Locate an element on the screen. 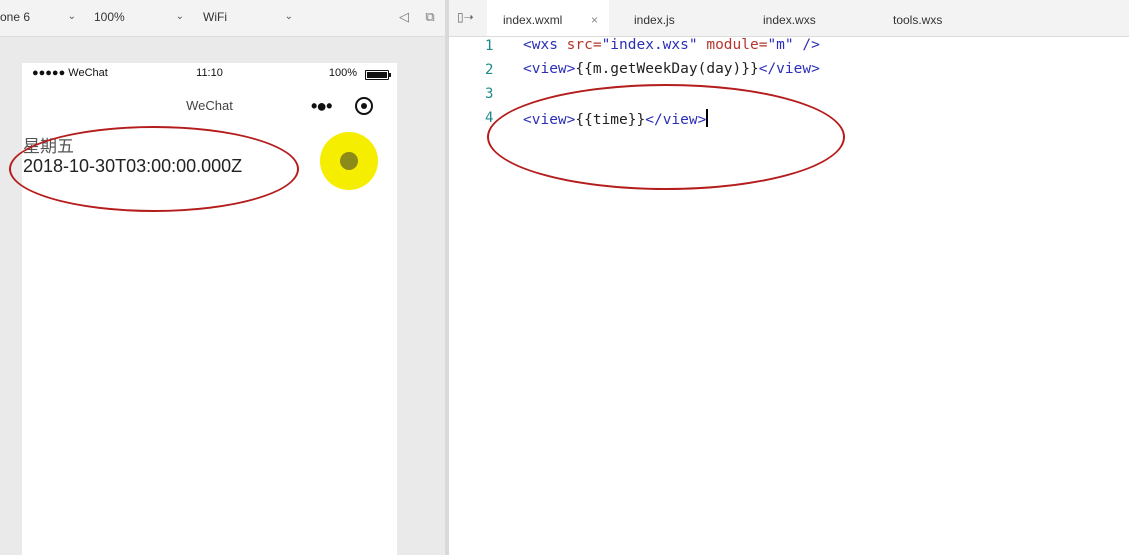 This screenshot has height=555, width=1129. tab-label: index.wxs is located at coordinates (789, 20).